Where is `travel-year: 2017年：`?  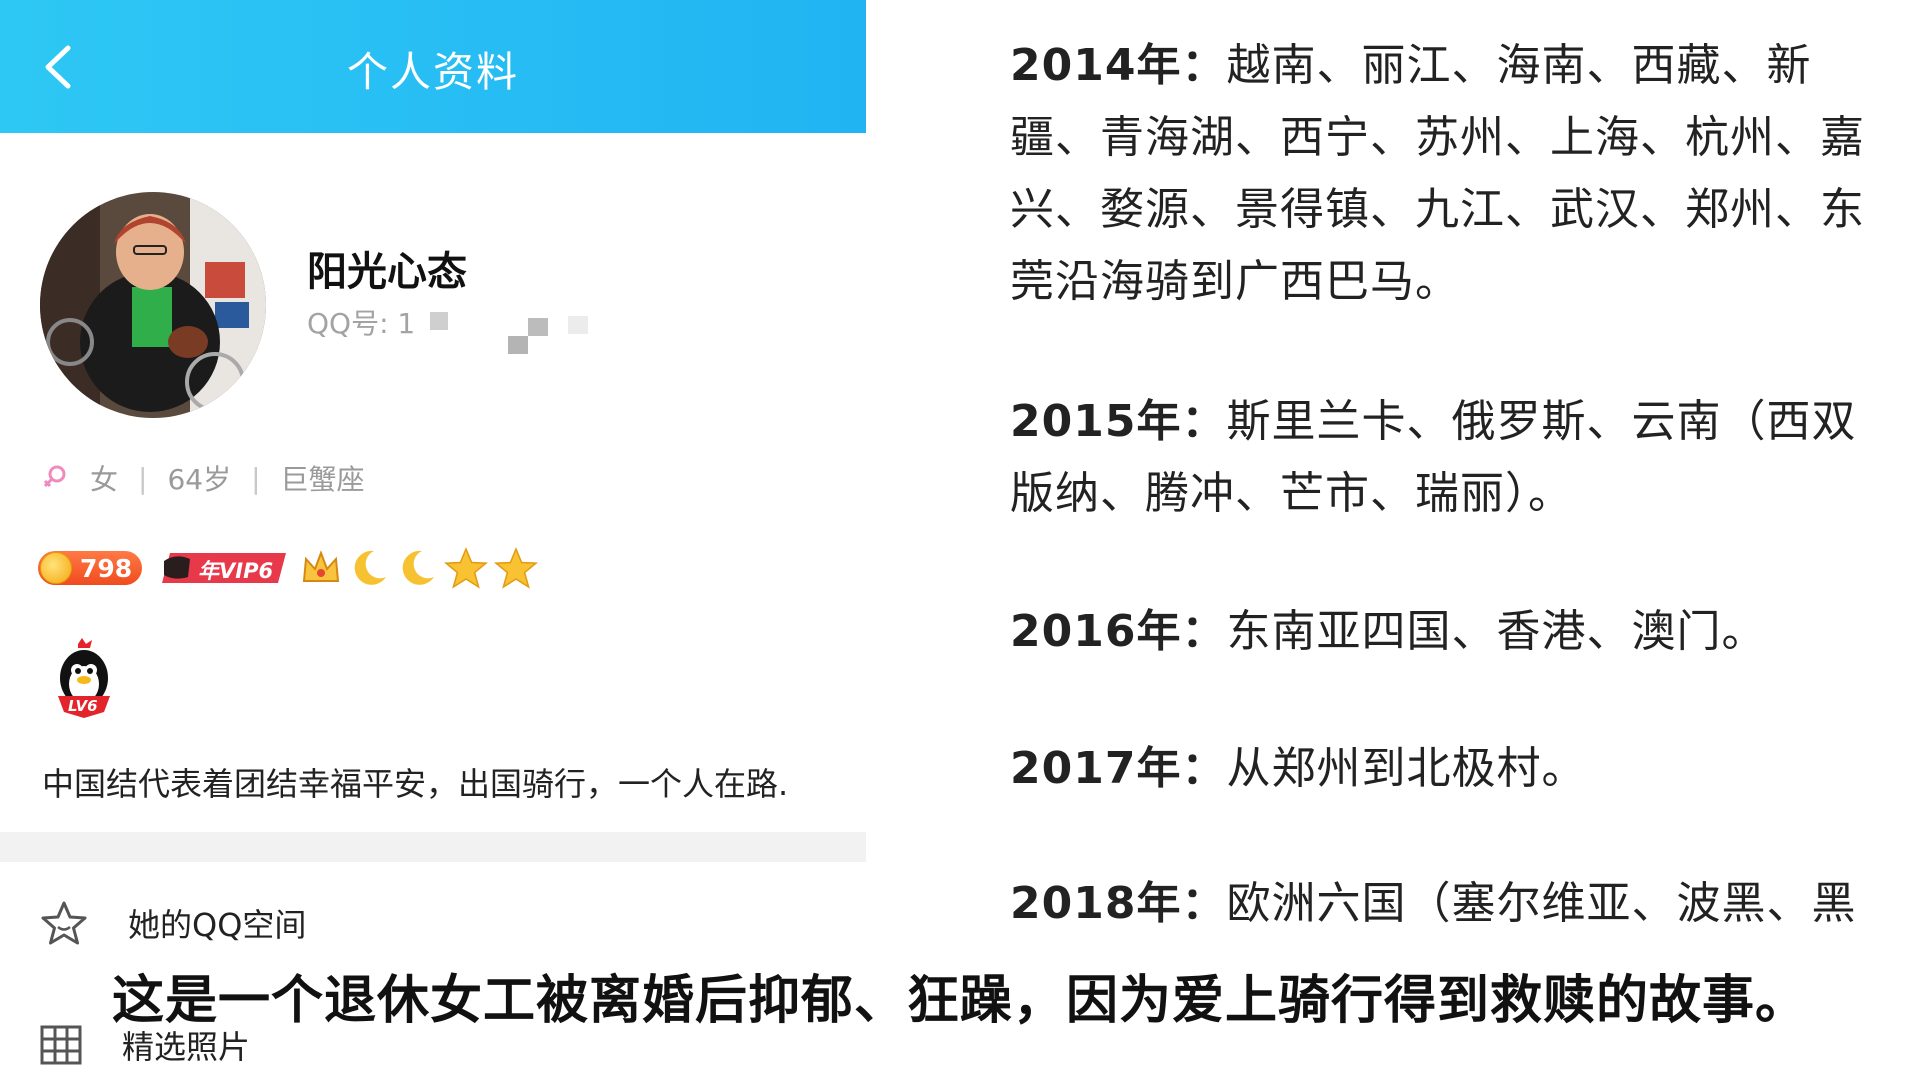
travel-year: 2017年： is located at coordinates (1118, 768).